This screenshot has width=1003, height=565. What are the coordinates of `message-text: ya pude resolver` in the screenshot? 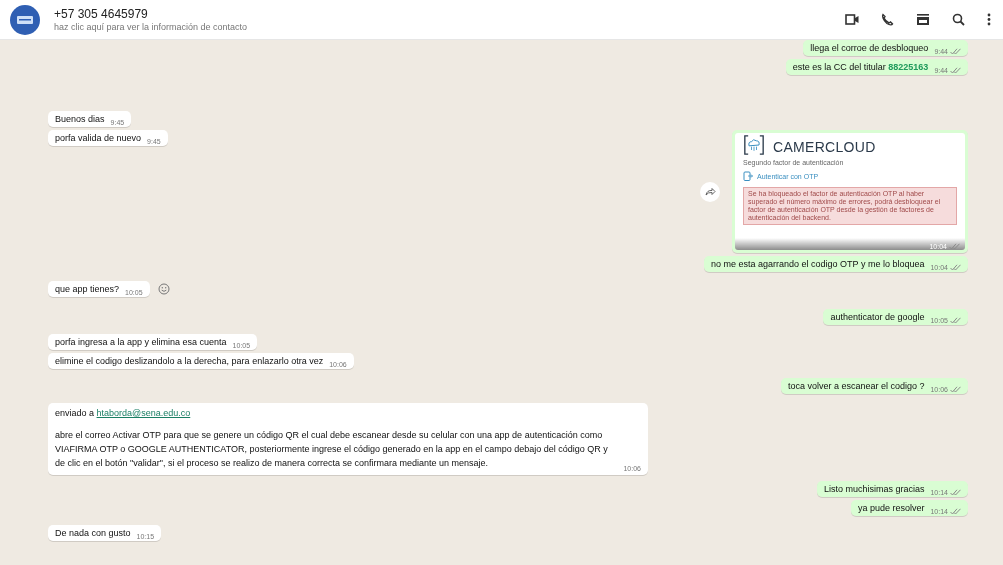 It's located at (891, 508).